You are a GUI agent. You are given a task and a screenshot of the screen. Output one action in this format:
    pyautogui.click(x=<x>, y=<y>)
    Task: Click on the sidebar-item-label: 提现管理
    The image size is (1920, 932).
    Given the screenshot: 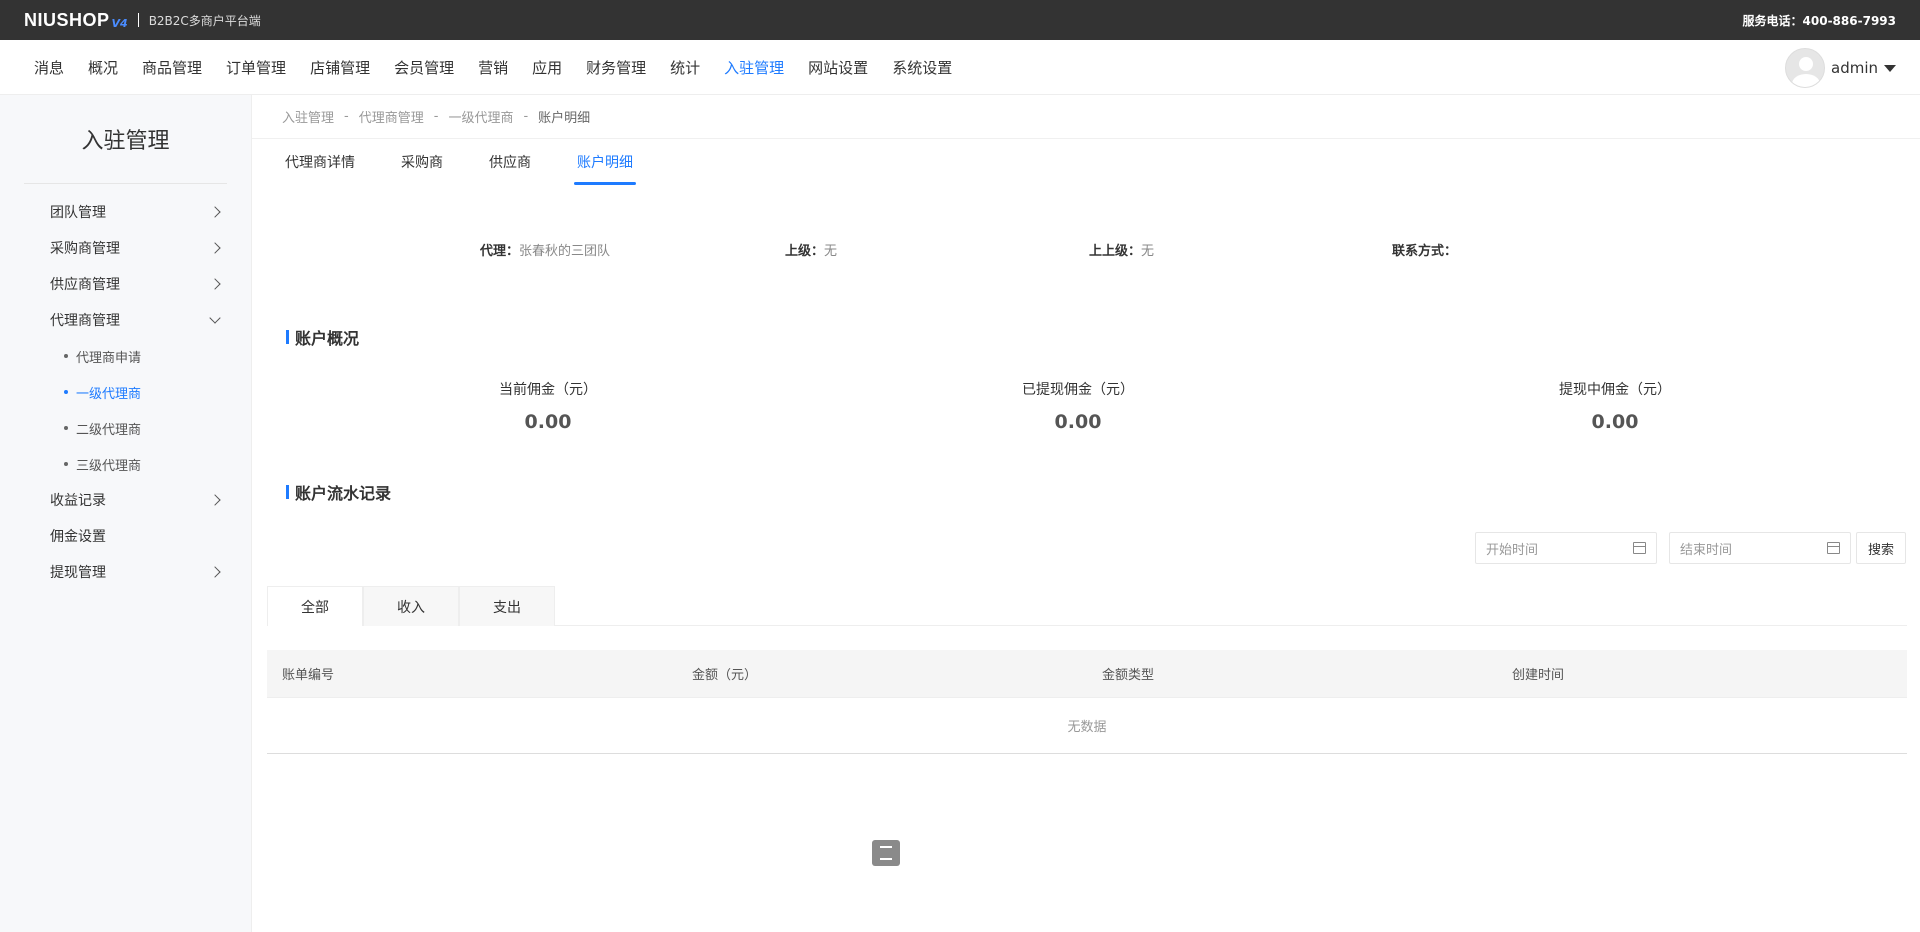 What is the action you would take?
    pyautogui.click(x=78, y=573)
    